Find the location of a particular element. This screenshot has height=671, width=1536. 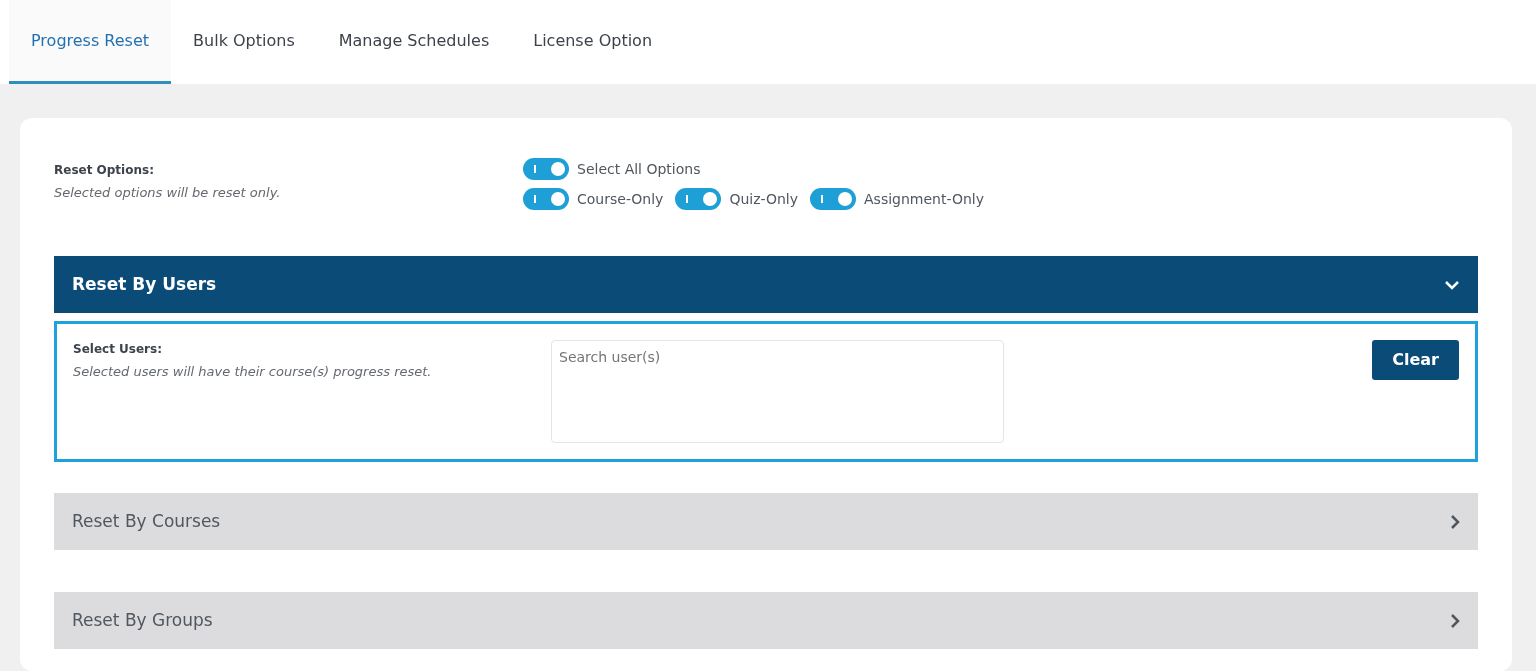

search-field: Search user(s) is located at coordinates (777, 391).